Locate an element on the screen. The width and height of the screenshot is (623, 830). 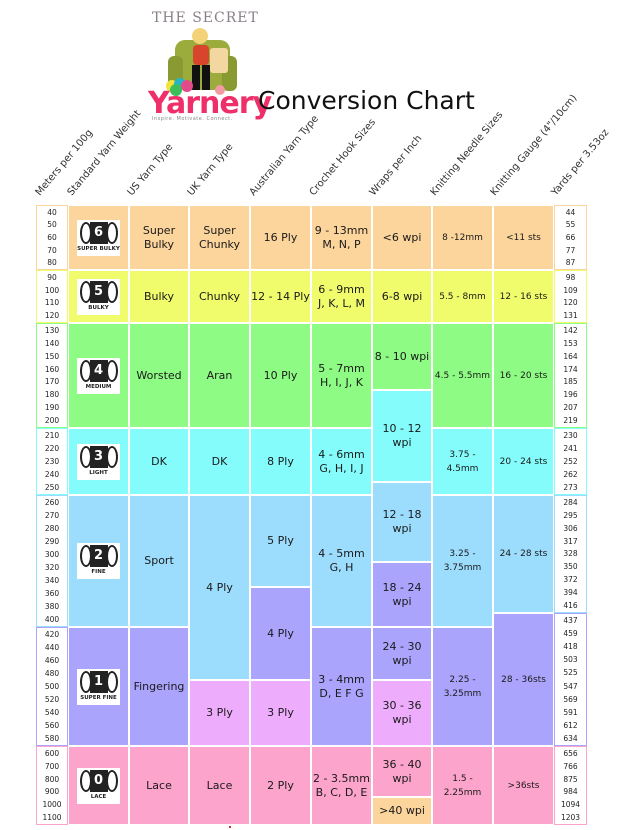
yards-list-value: 394 is located at coordinates (570, 593).